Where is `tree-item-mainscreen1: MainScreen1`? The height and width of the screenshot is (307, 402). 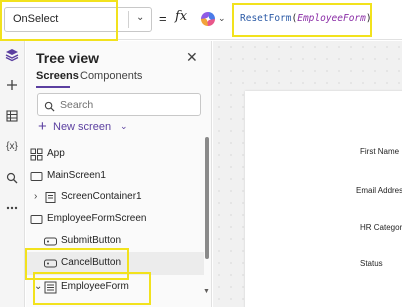
tree-item-mainscreen1: MainScreen1 is located at coordinates (115, 176).